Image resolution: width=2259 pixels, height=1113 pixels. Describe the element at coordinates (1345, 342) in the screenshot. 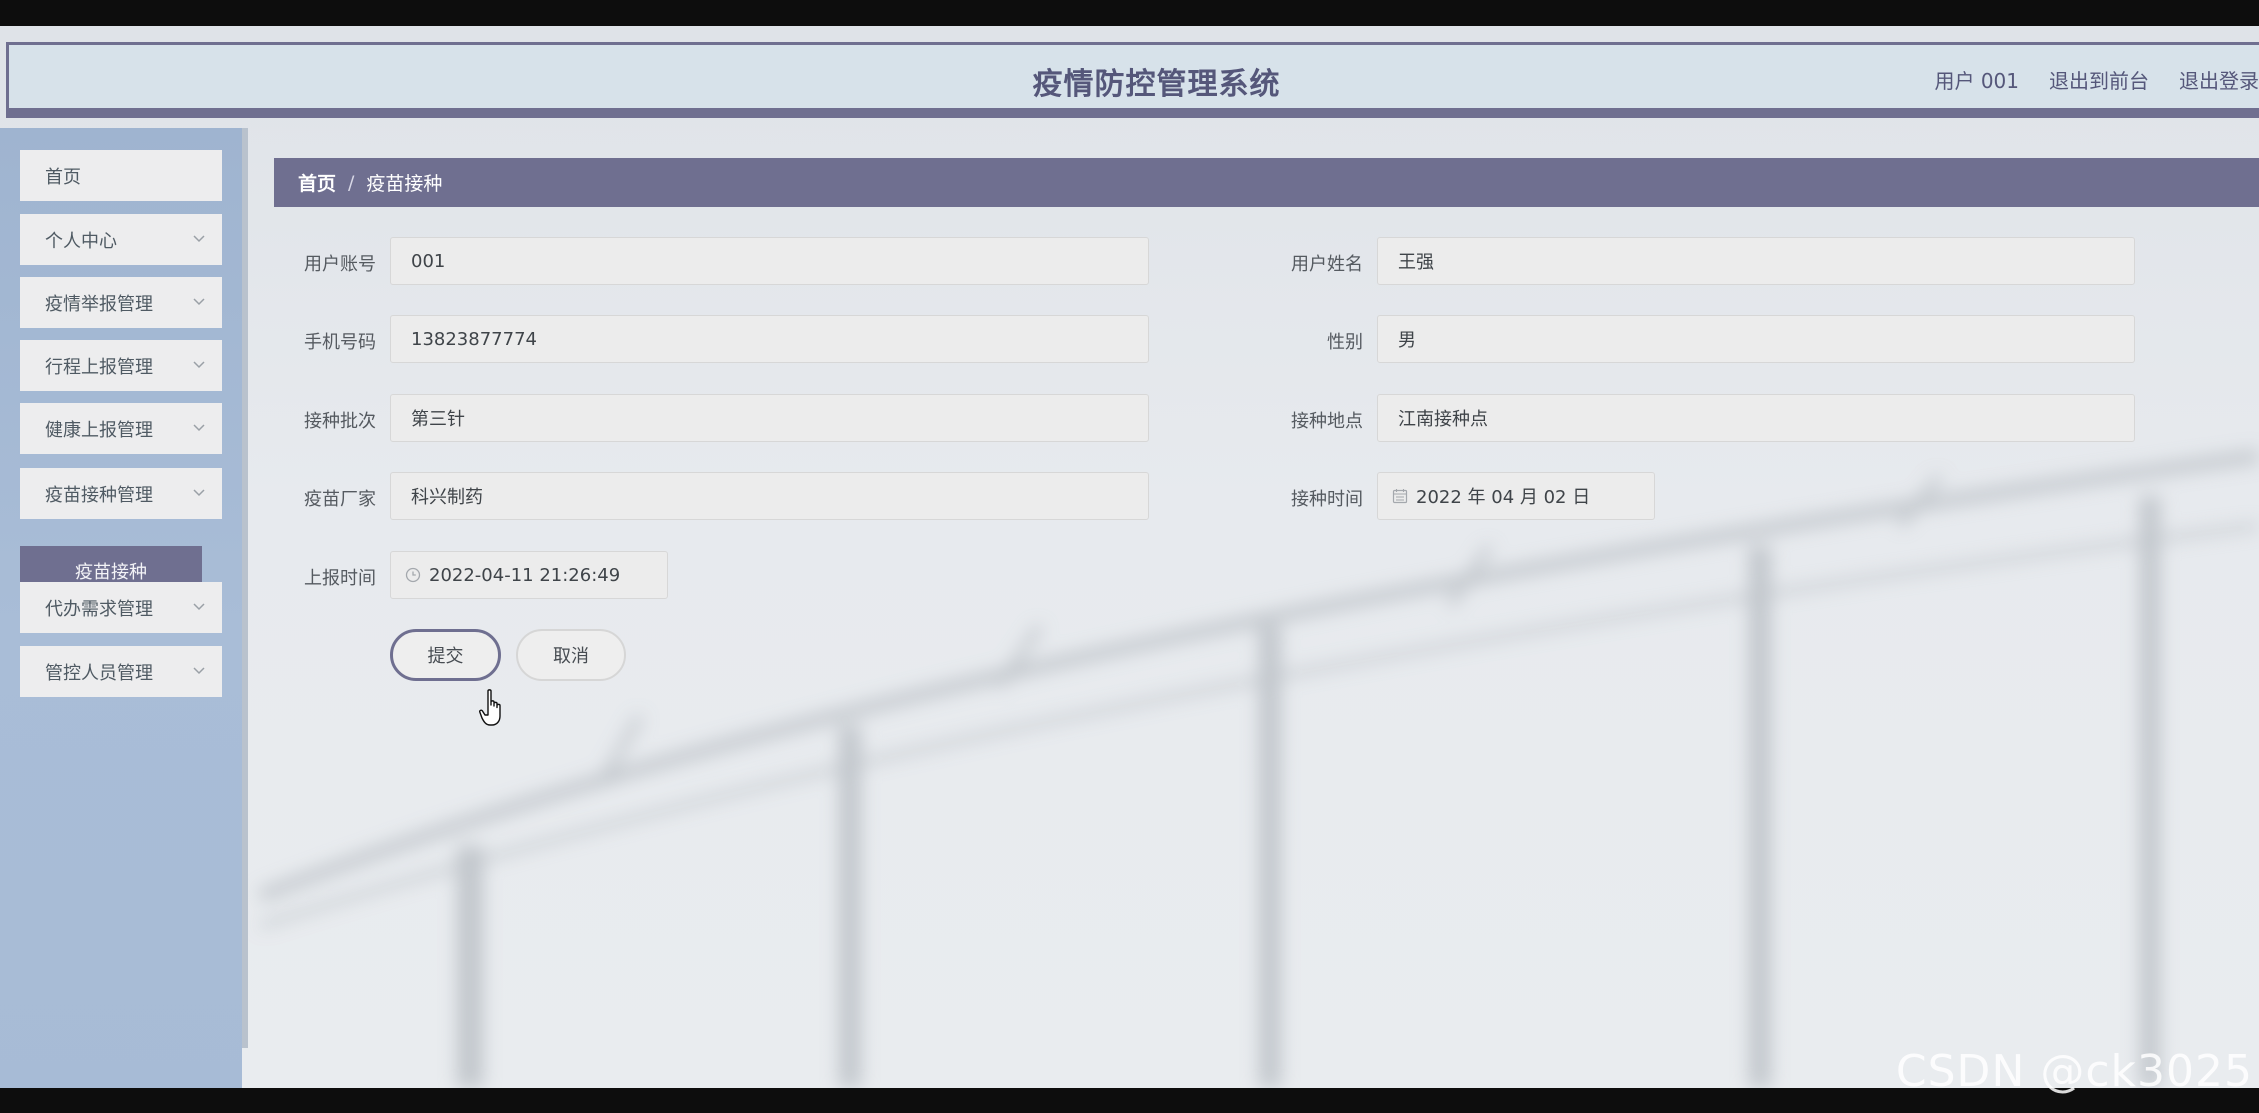

I see `gender-label: 性别` at that location.